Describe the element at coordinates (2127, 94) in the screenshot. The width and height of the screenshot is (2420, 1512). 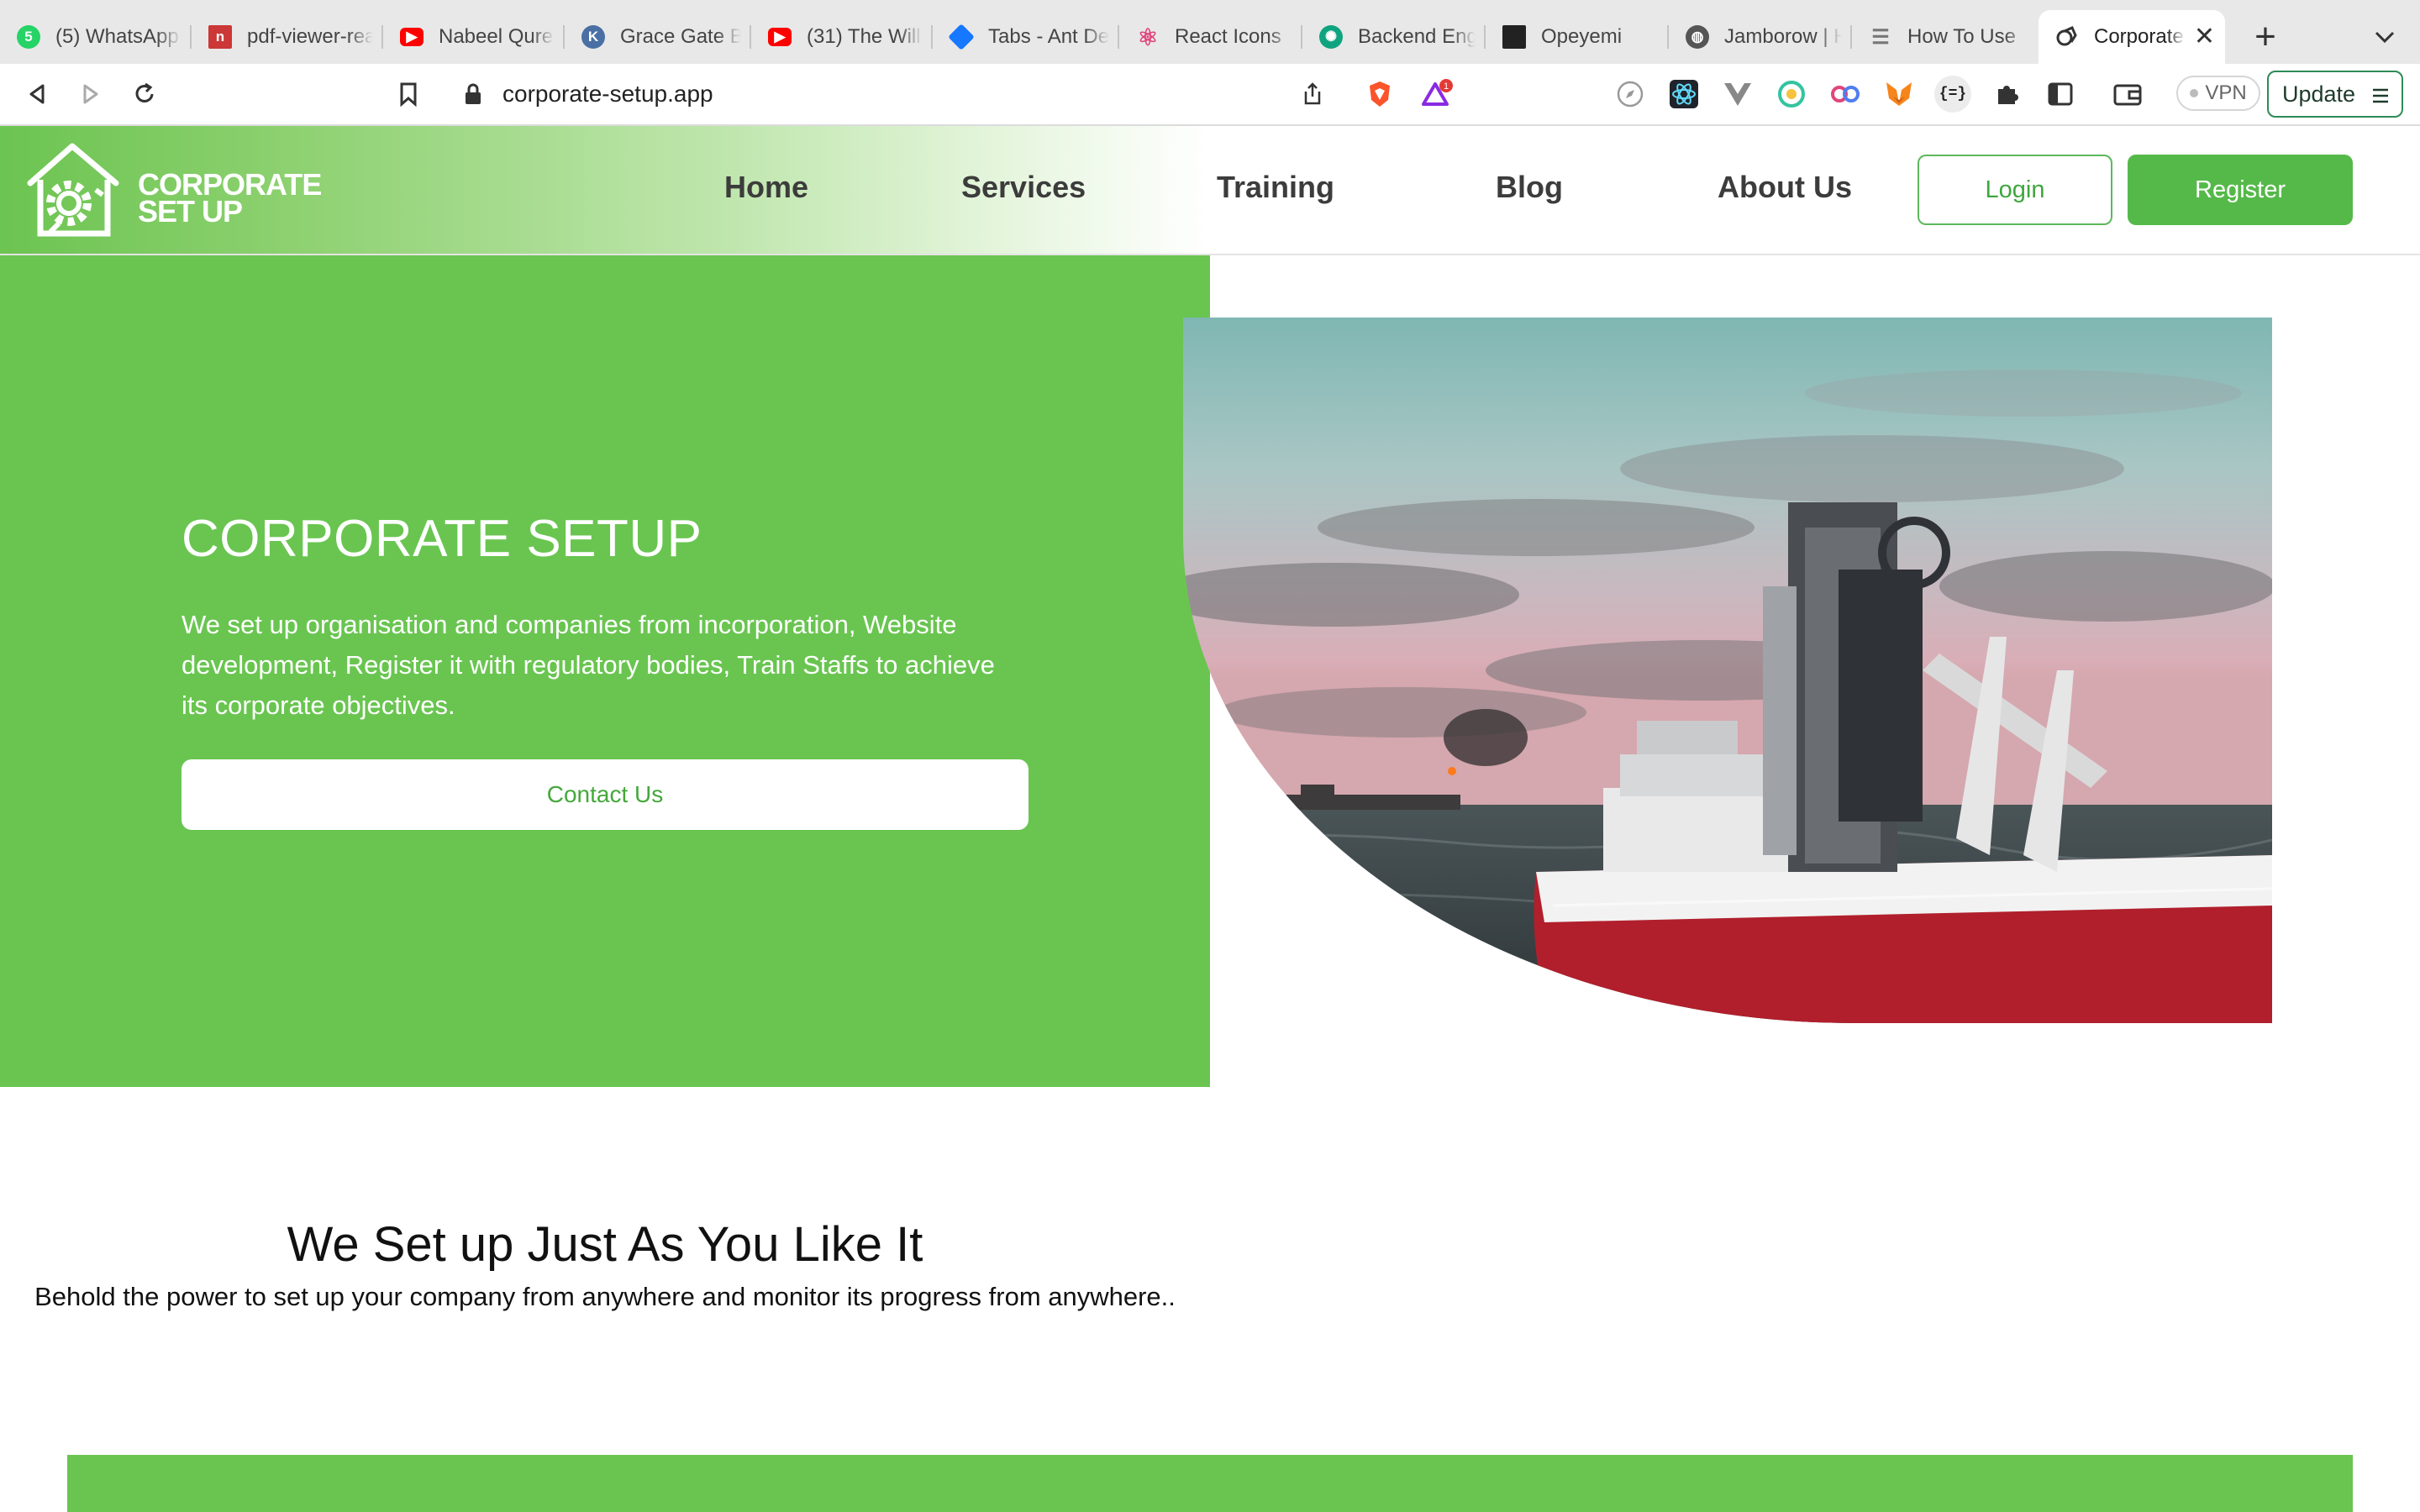
I see `wallet-icon` at that location.